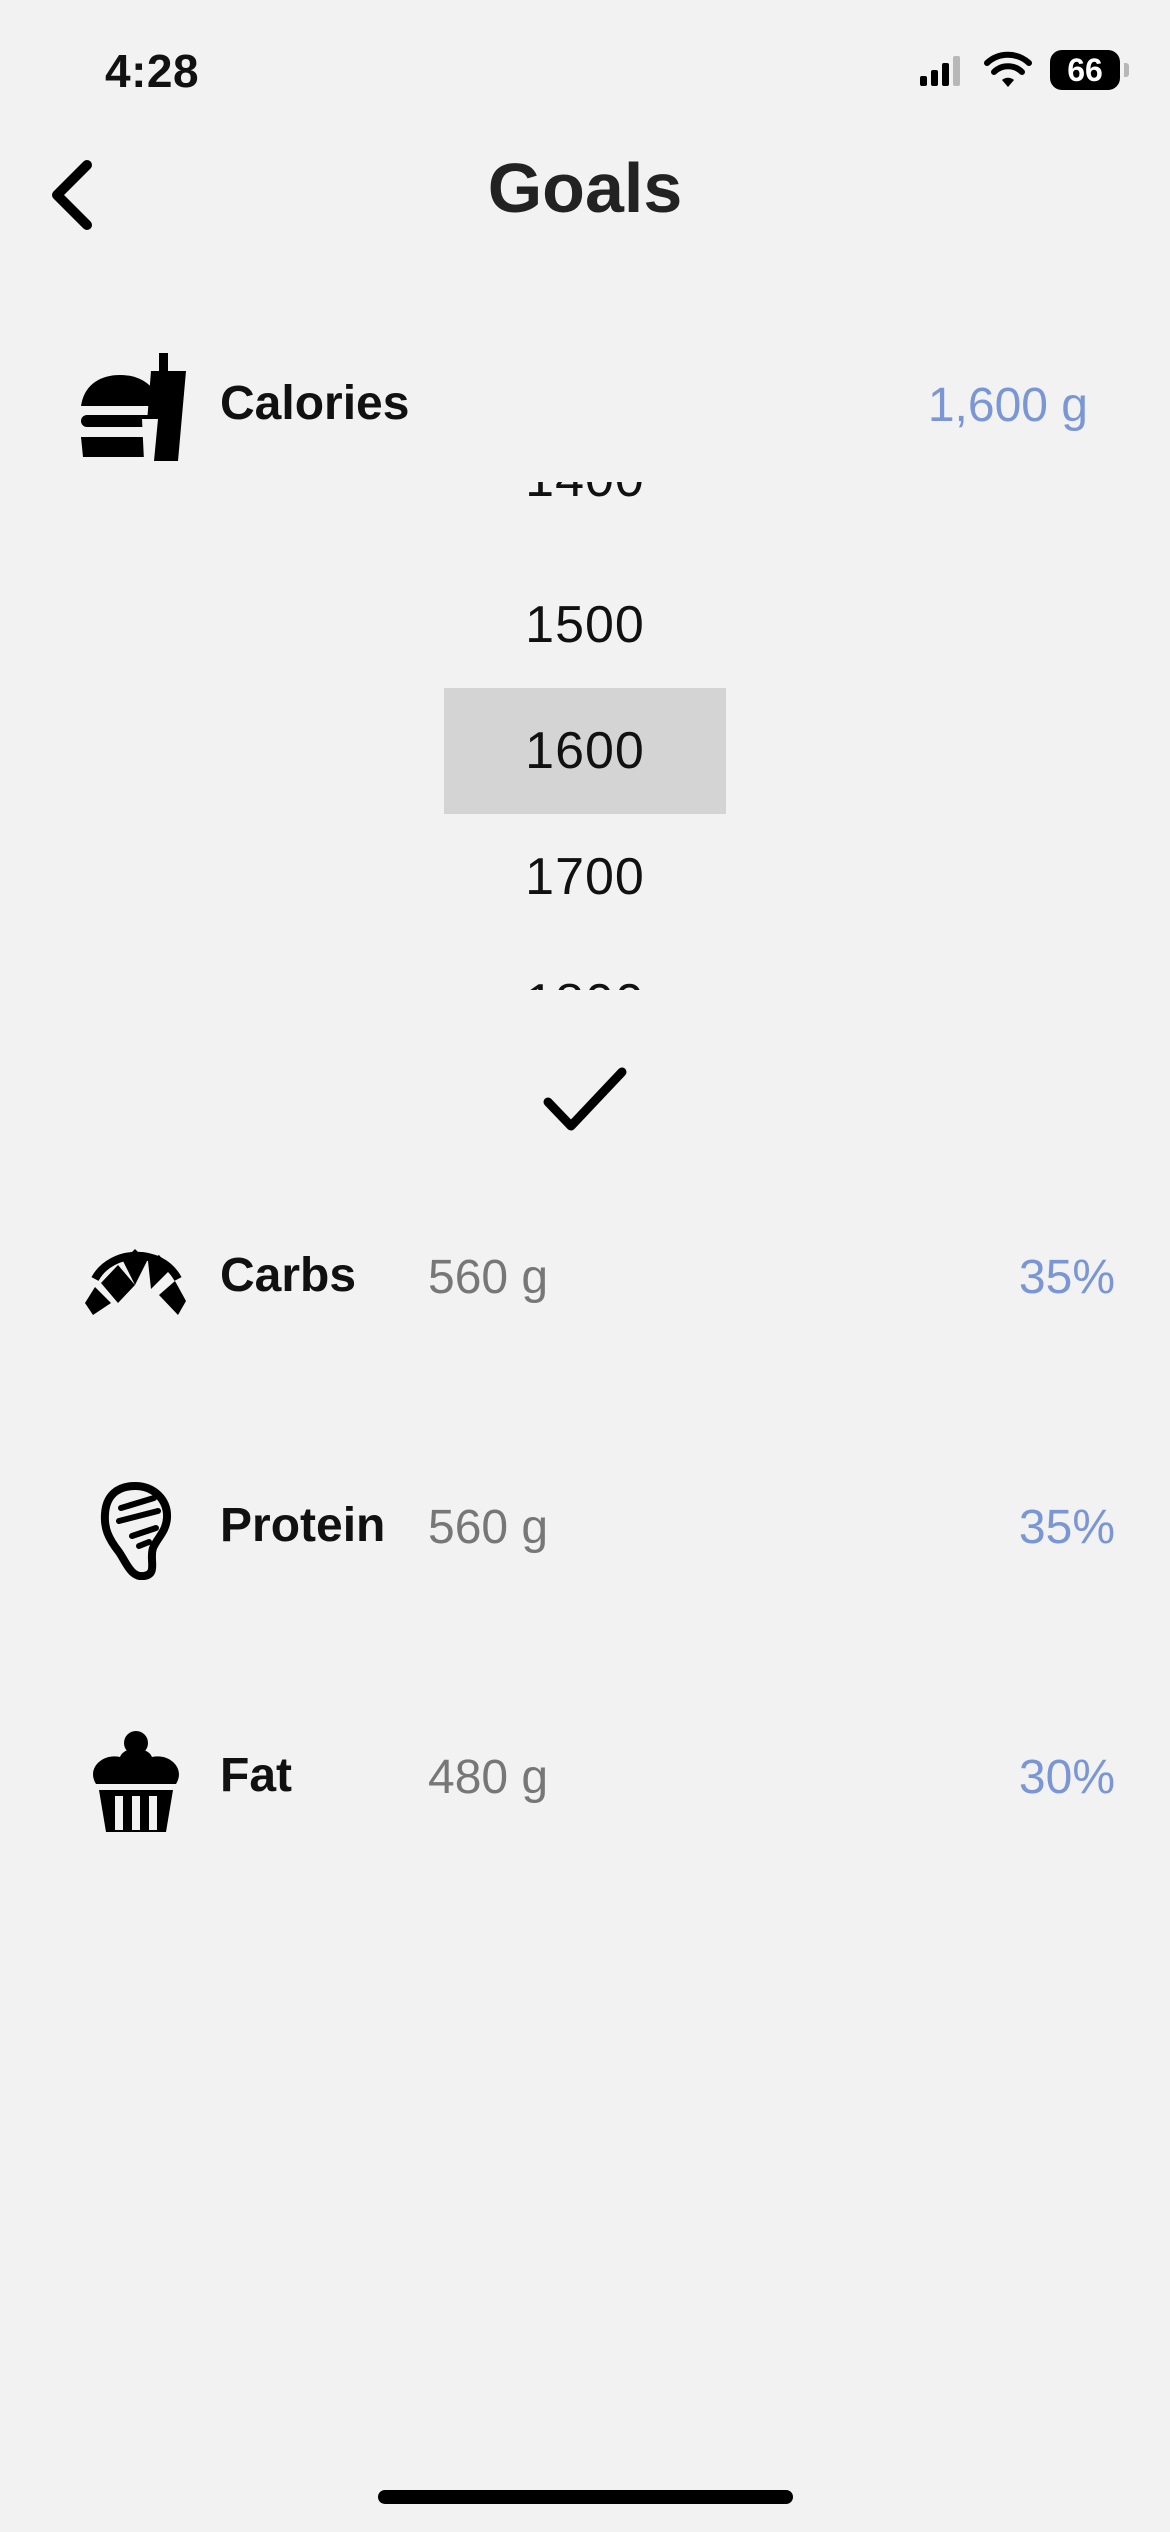 This screenshot has width=1170, height=2532. I want to click on picker-option: 1400, so click(585, 512).